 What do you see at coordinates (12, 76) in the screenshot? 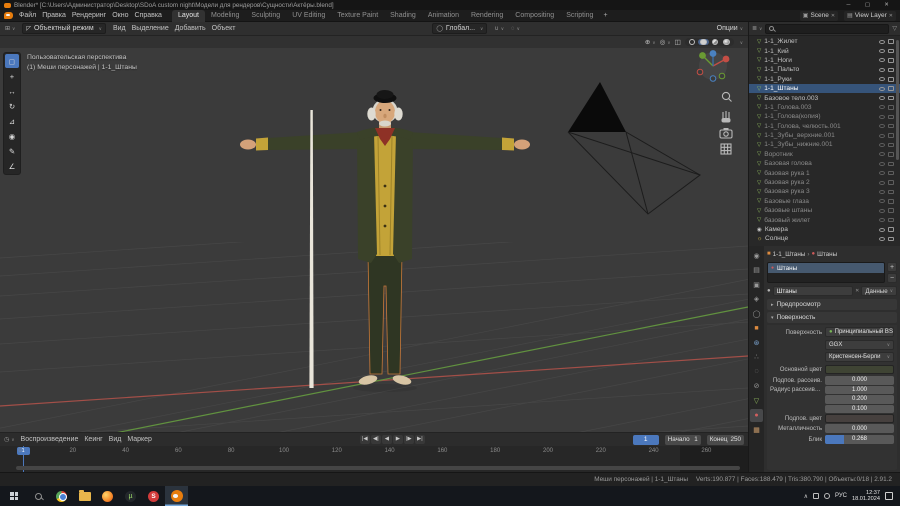
I see `cursor-tool-button: +` at bounding box center [12, 76].